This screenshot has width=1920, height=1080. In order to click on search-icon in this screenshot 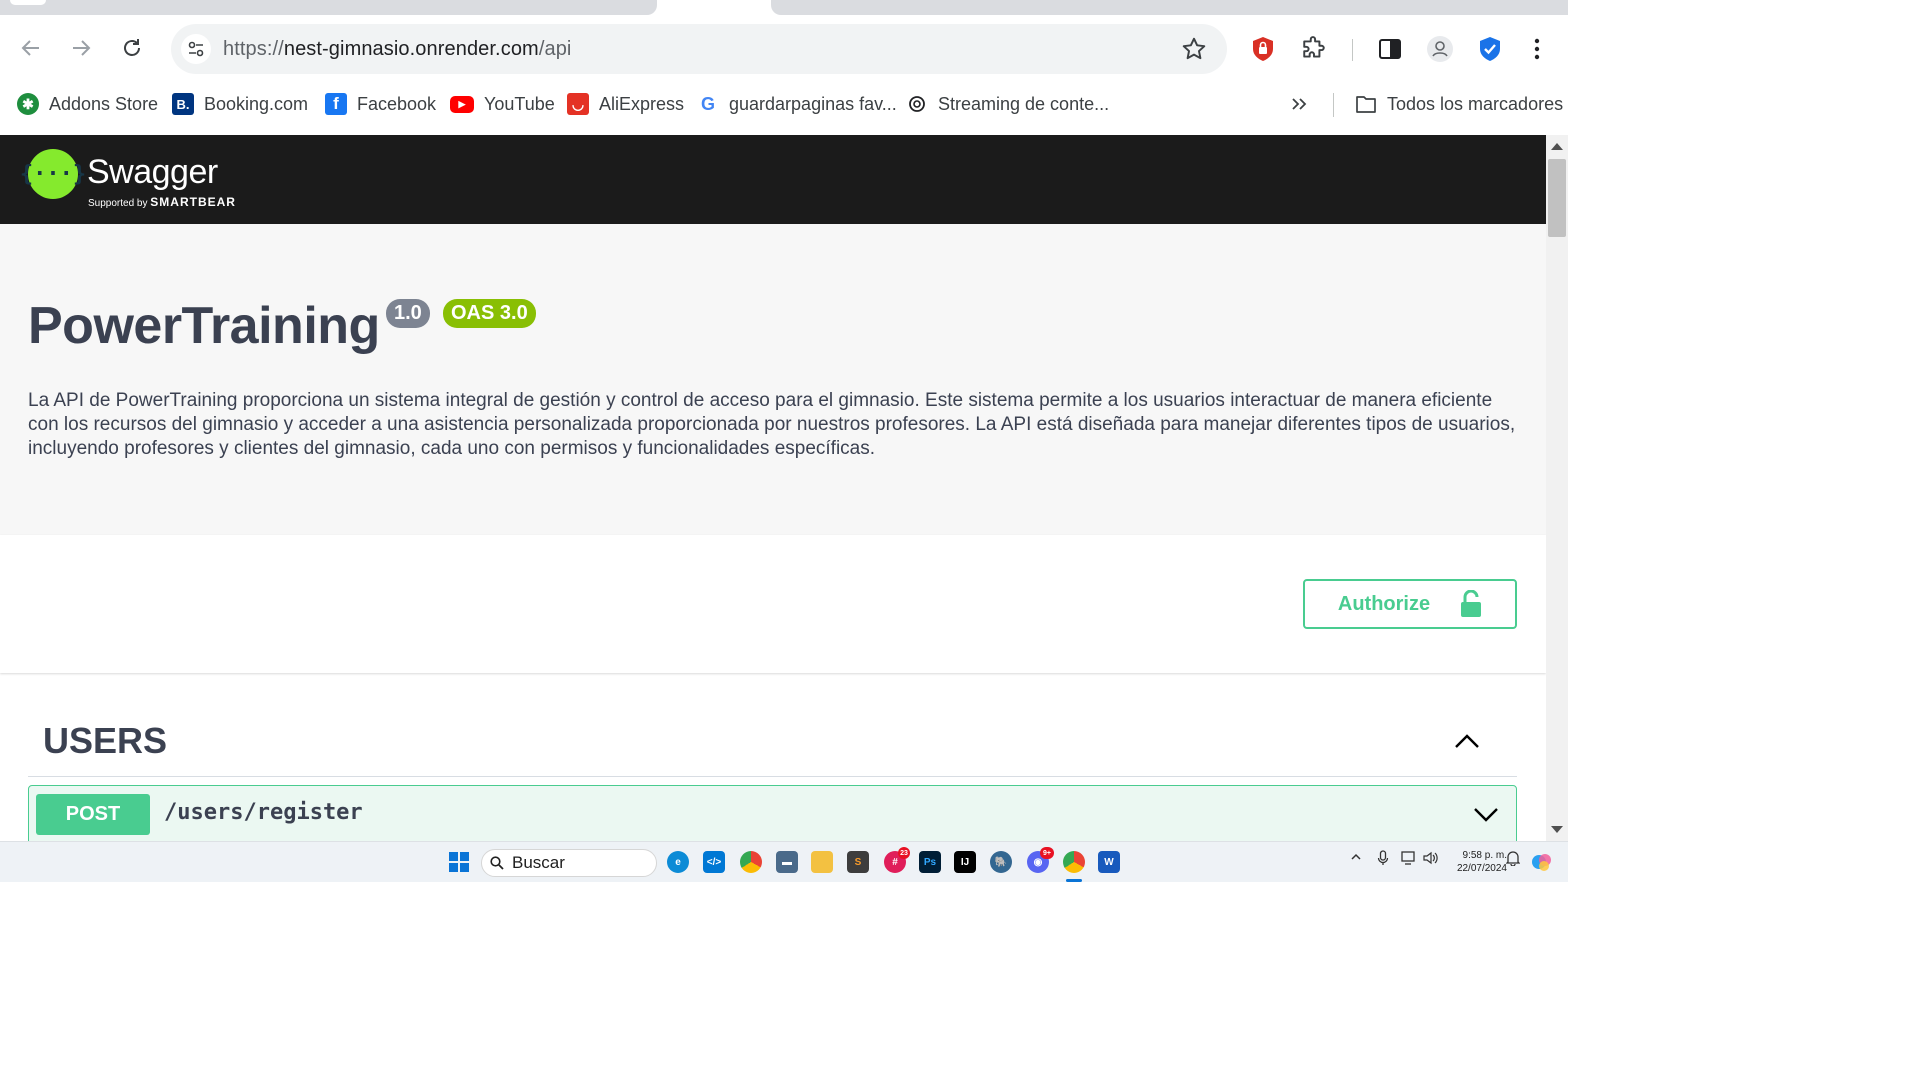, I will do `click(497, 863)`.